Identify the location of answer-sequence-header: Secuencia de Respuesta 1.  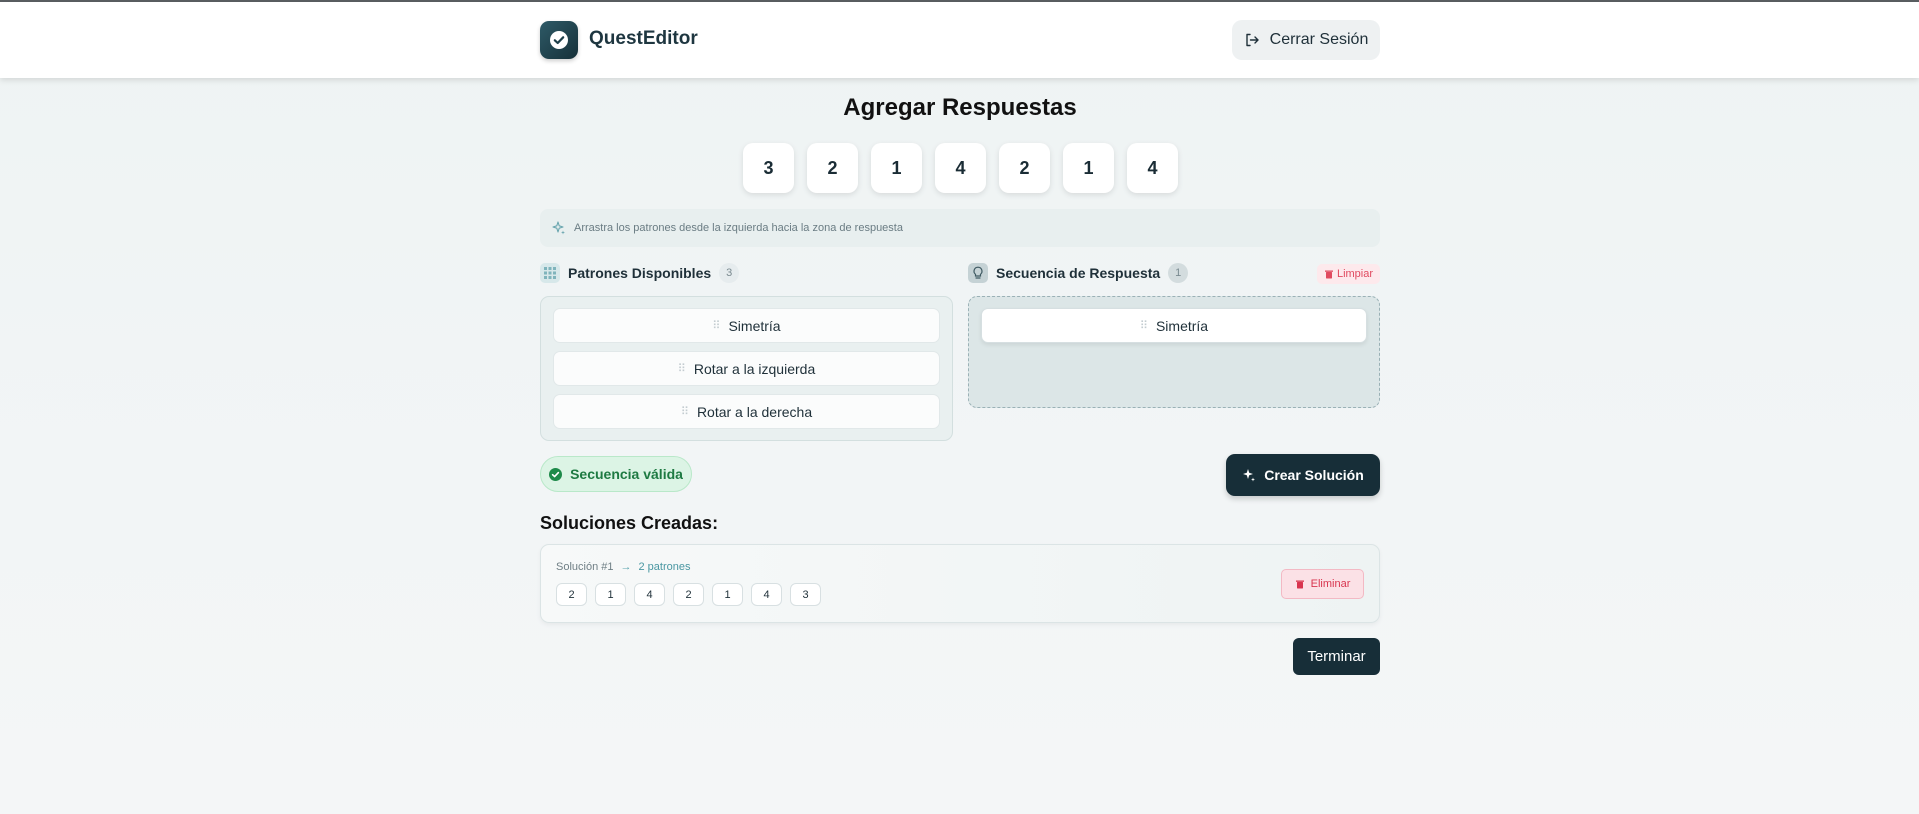
(1078, 273).